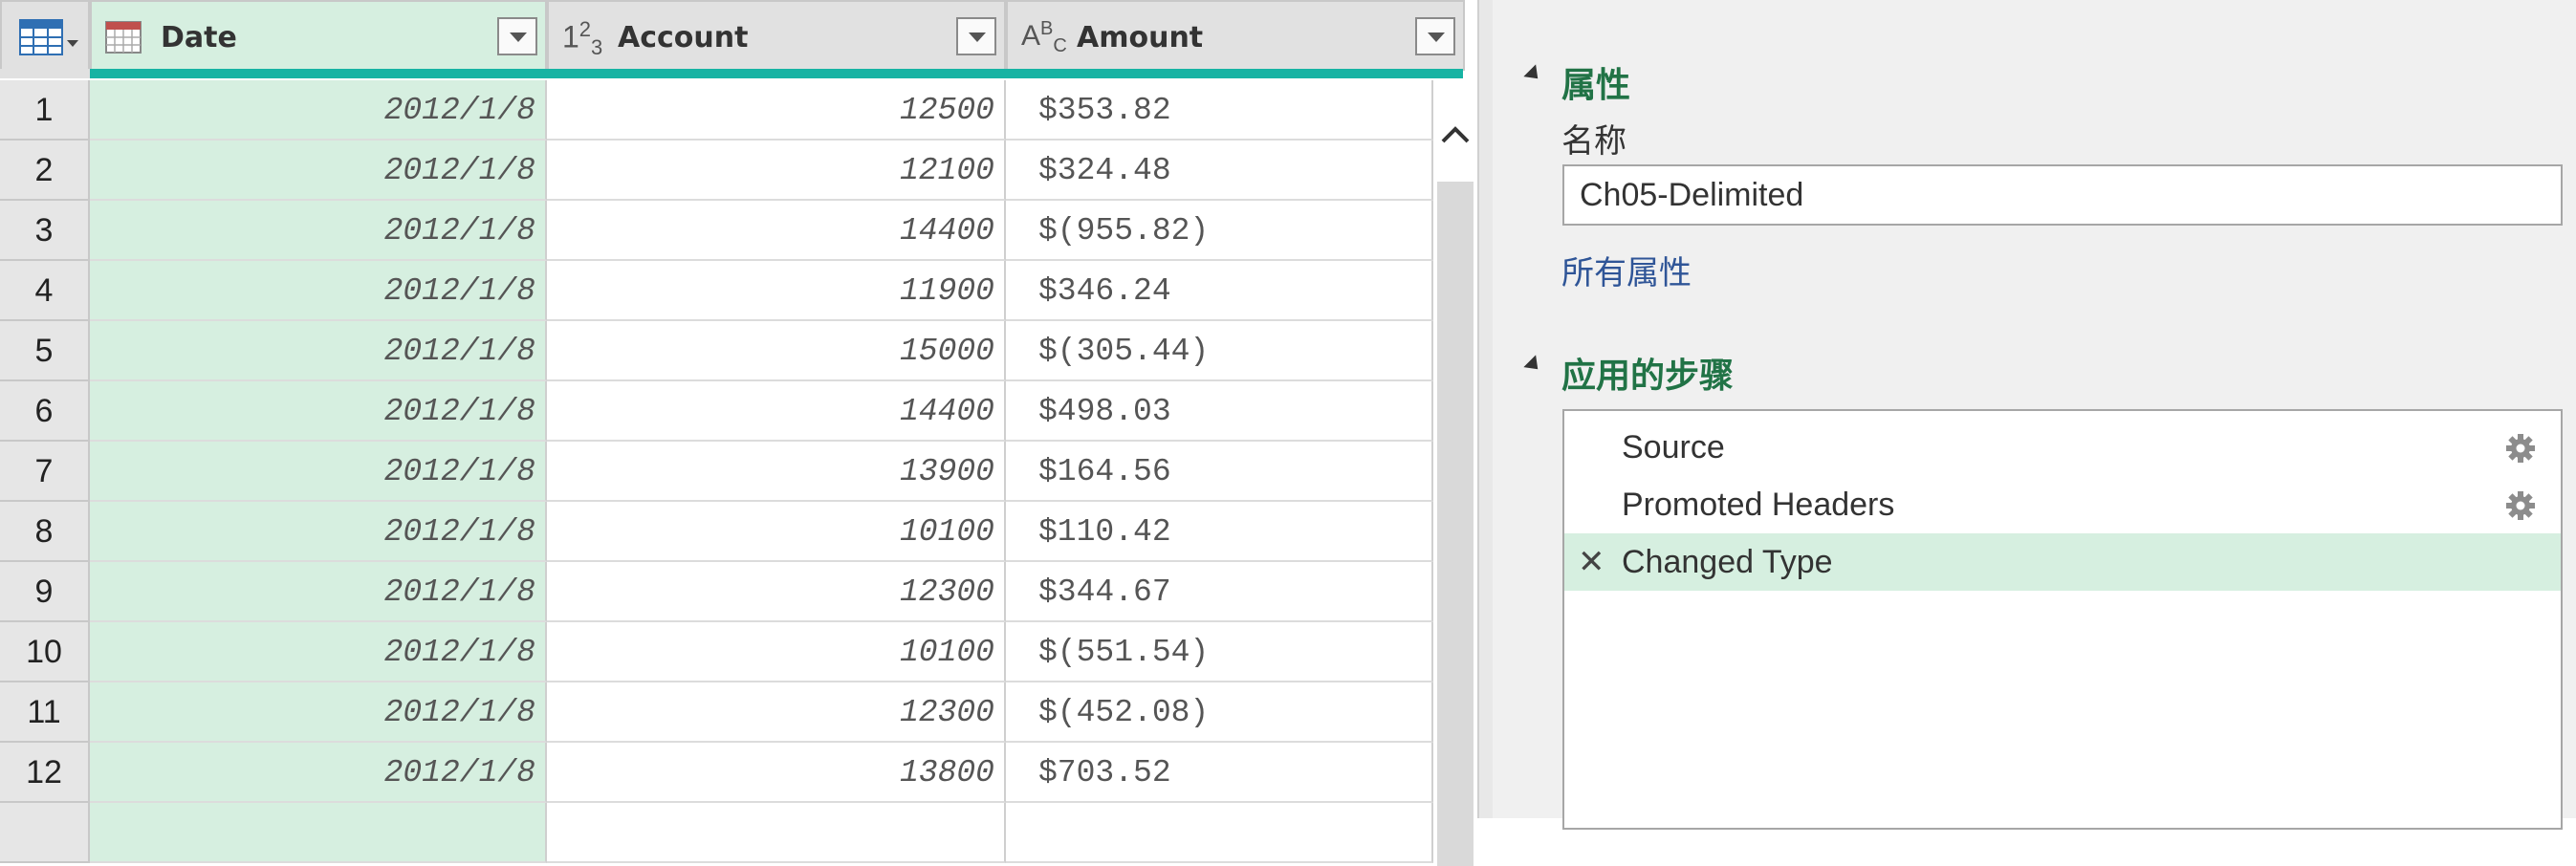  I want to click on column-name-amount: Amount, so click(1140, 37).